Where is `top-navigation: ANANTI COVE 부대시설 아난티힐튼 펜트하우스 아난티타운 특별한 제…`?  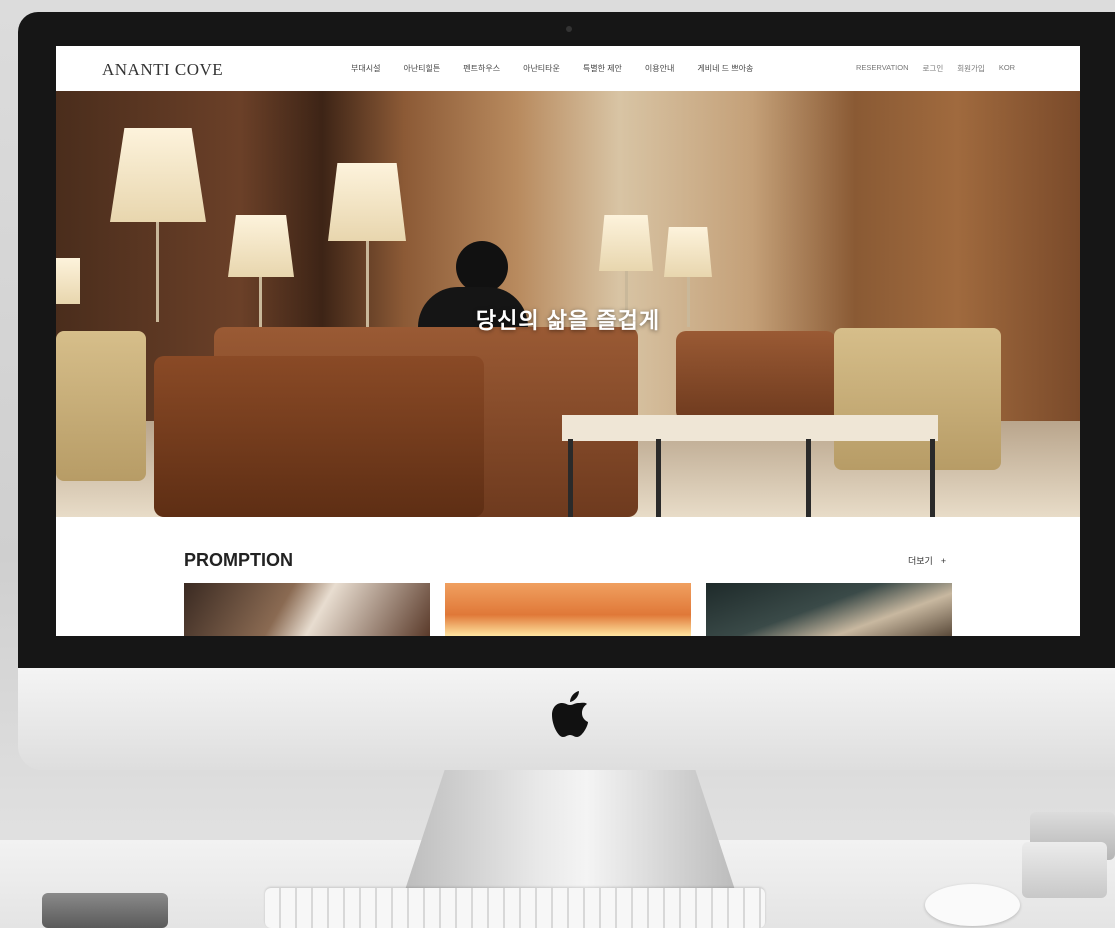 top-navigation: ANANTI COVE 부대시설 아난티힐튼 펜트하우스 아난티타운 특별한 제… is located at coordinates (568, 68).